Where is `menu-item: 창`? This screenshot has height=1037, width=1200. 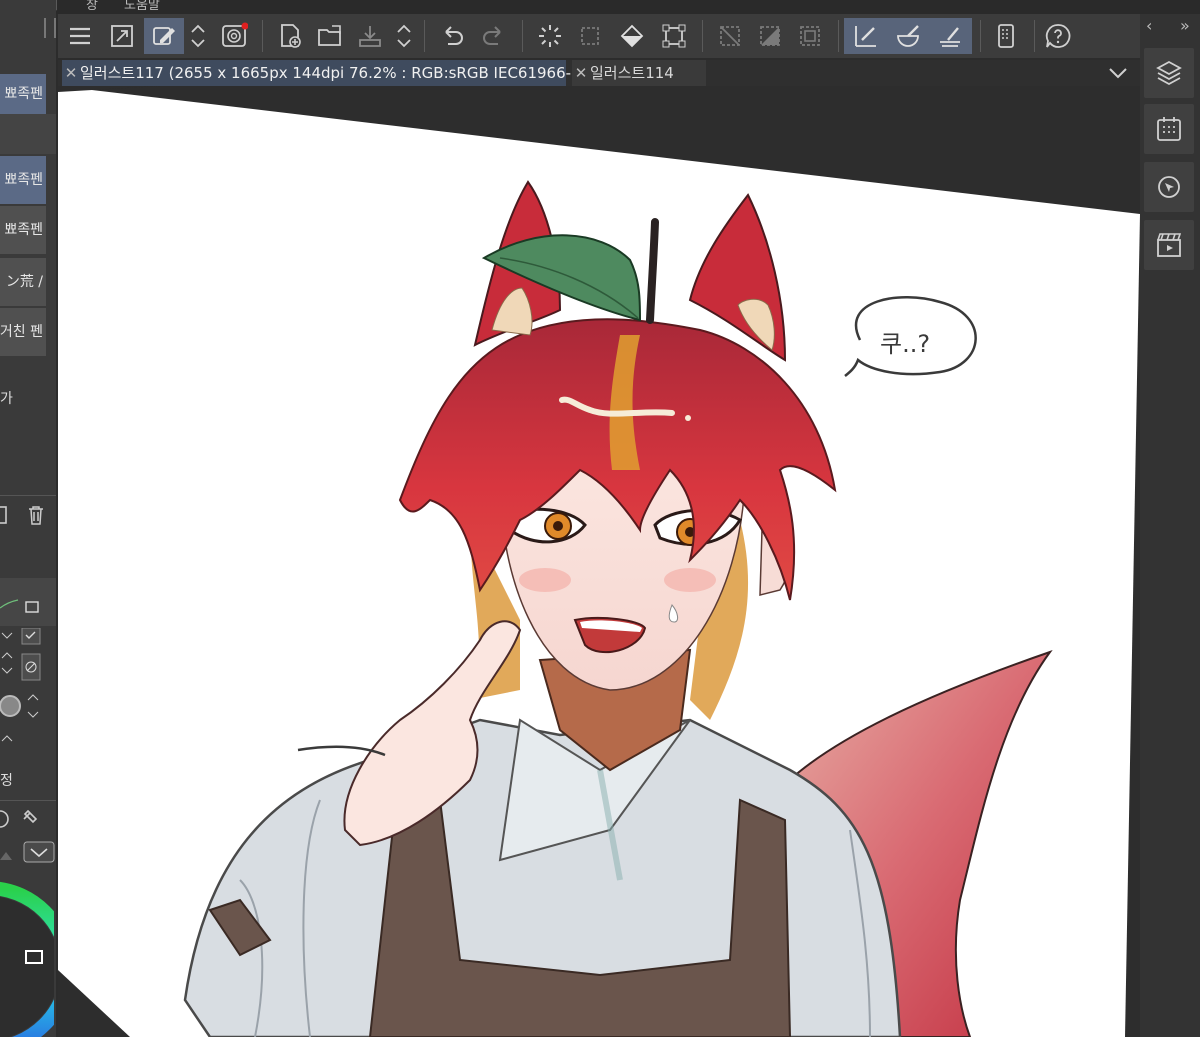 menu-item: 창 is located at coordinates (92, 6).